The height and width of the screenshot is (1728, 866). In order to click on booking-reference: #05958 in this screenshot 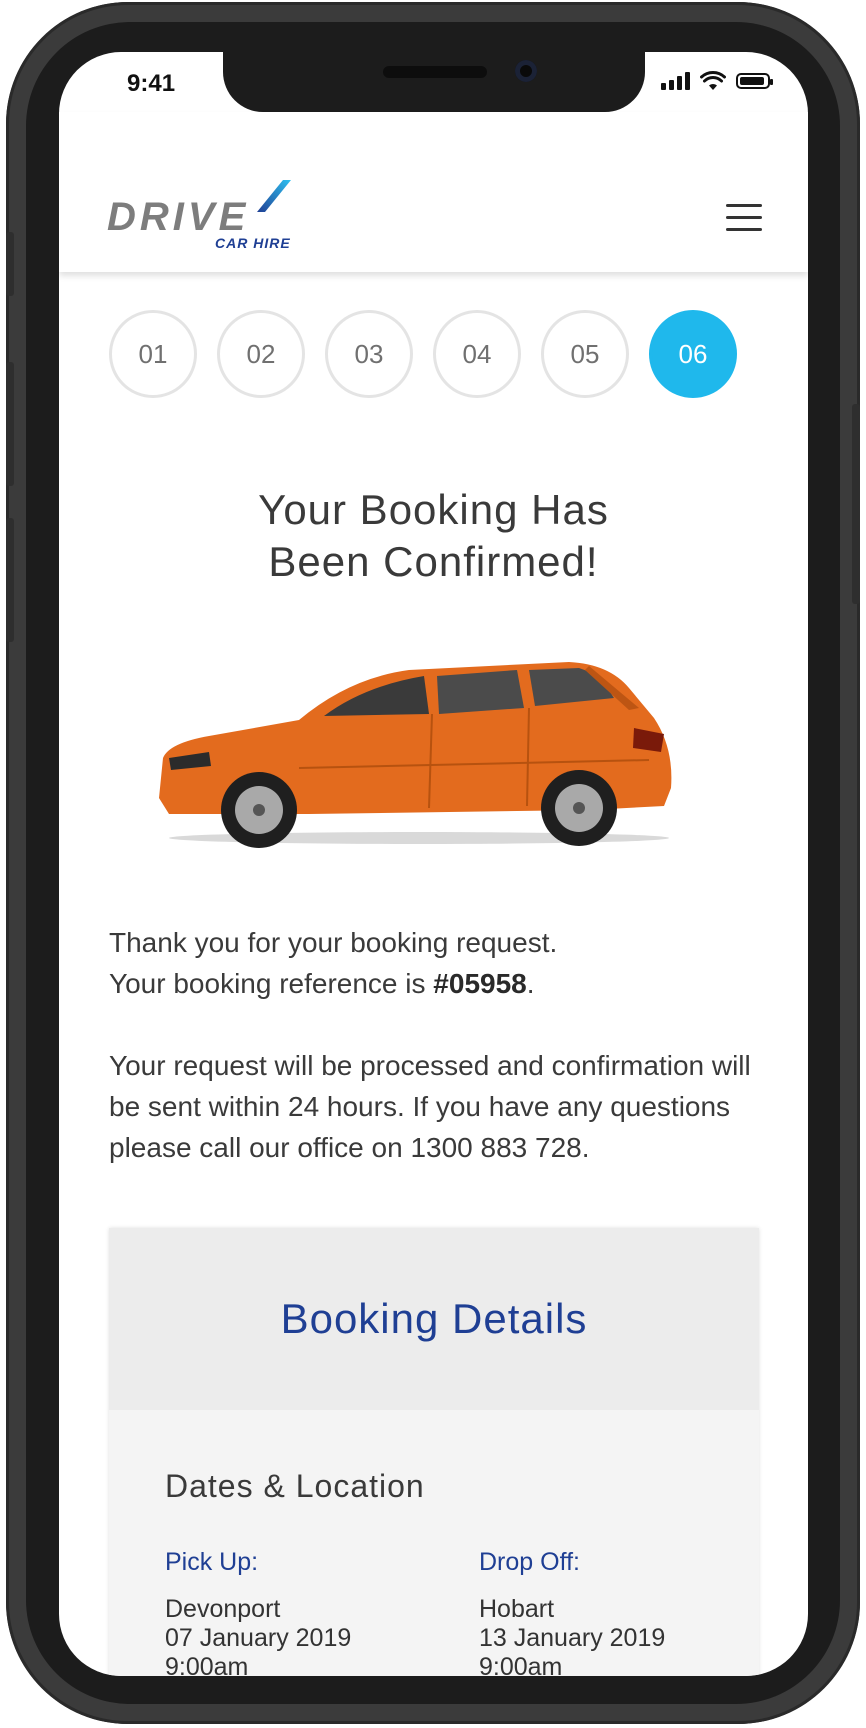, I will do `click(480, 983)`.